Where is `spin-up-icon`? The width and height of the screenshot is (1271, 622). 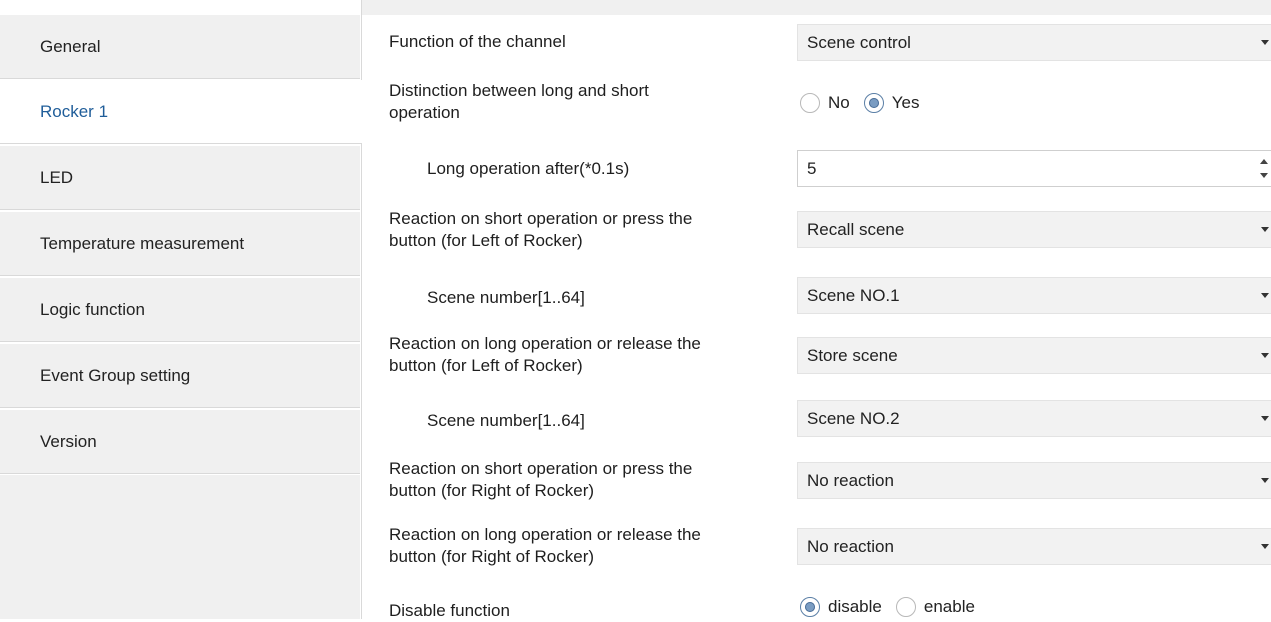
spin-up-icon is located at coordinates (1264, 161).